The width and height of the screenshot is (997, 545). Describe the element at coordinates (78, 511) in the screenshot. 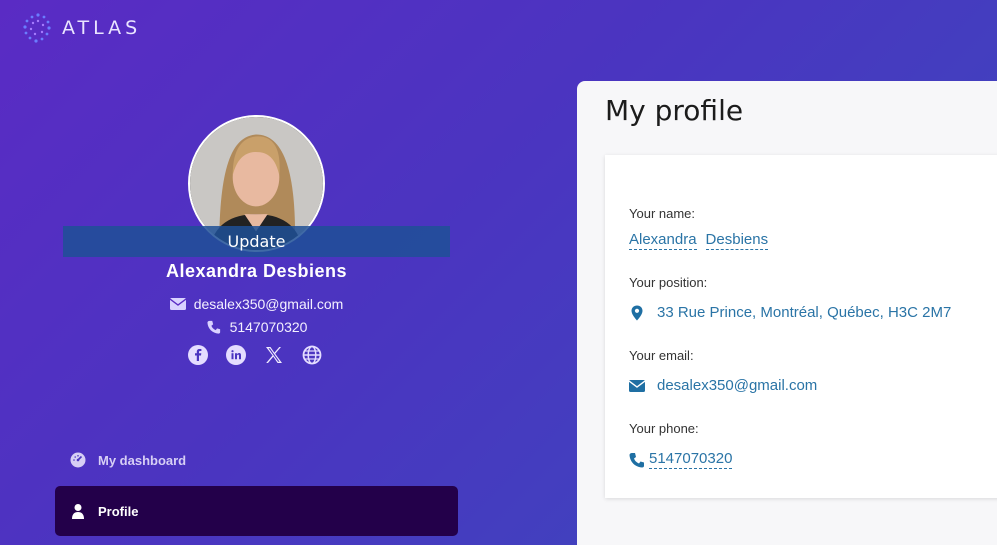

I see `user-icon` at that location.